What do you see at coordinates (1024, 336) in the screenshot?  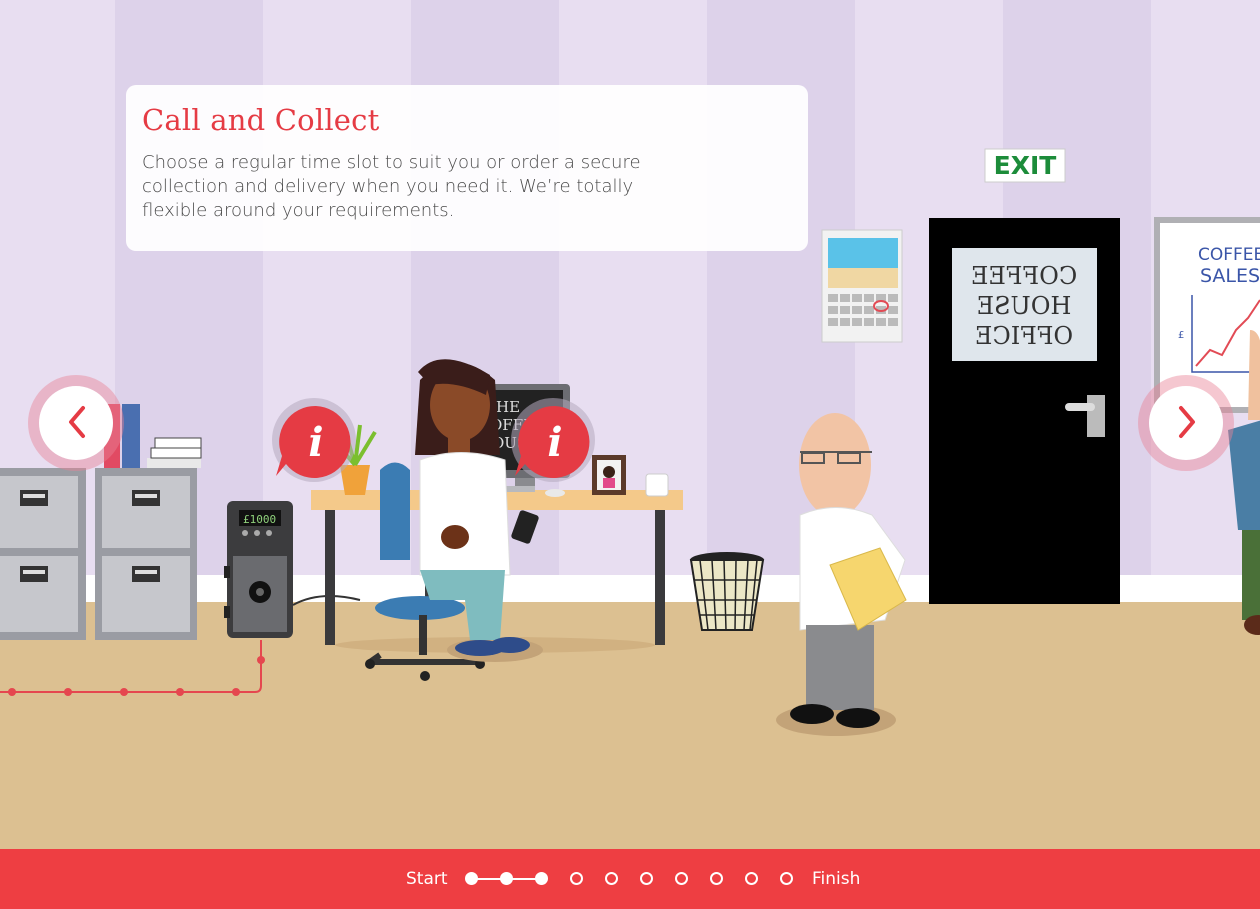 I see `svg-text: OFFICE` at bounding box center [1024, 336].